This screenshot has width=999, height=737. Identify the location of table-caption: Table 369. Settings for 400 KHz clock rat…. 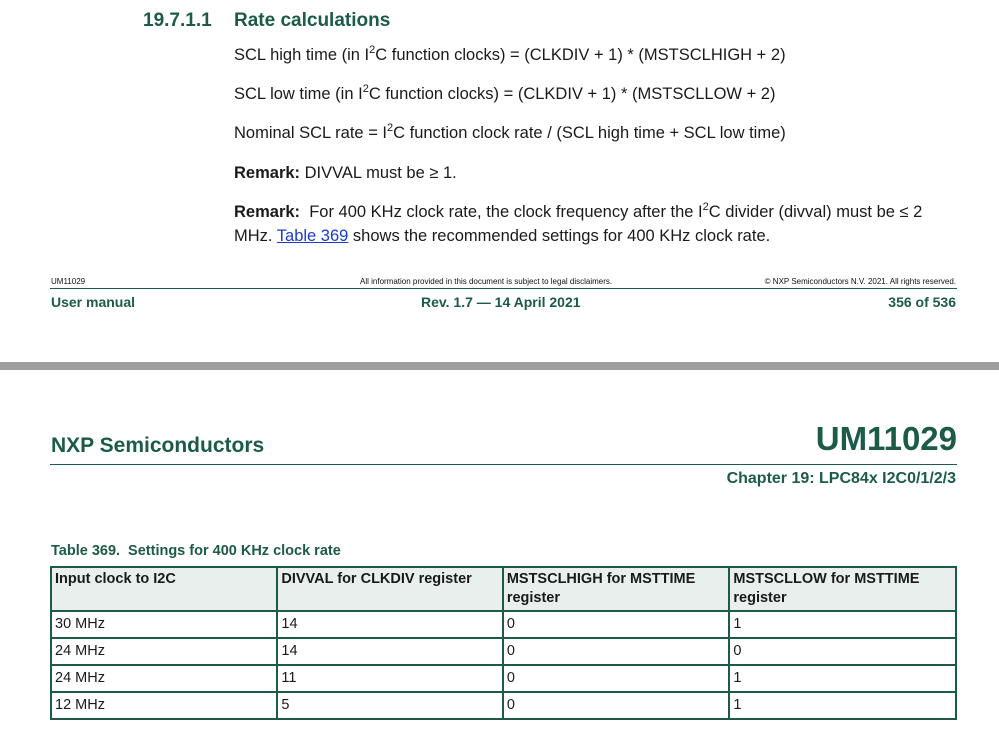
(196, 551).